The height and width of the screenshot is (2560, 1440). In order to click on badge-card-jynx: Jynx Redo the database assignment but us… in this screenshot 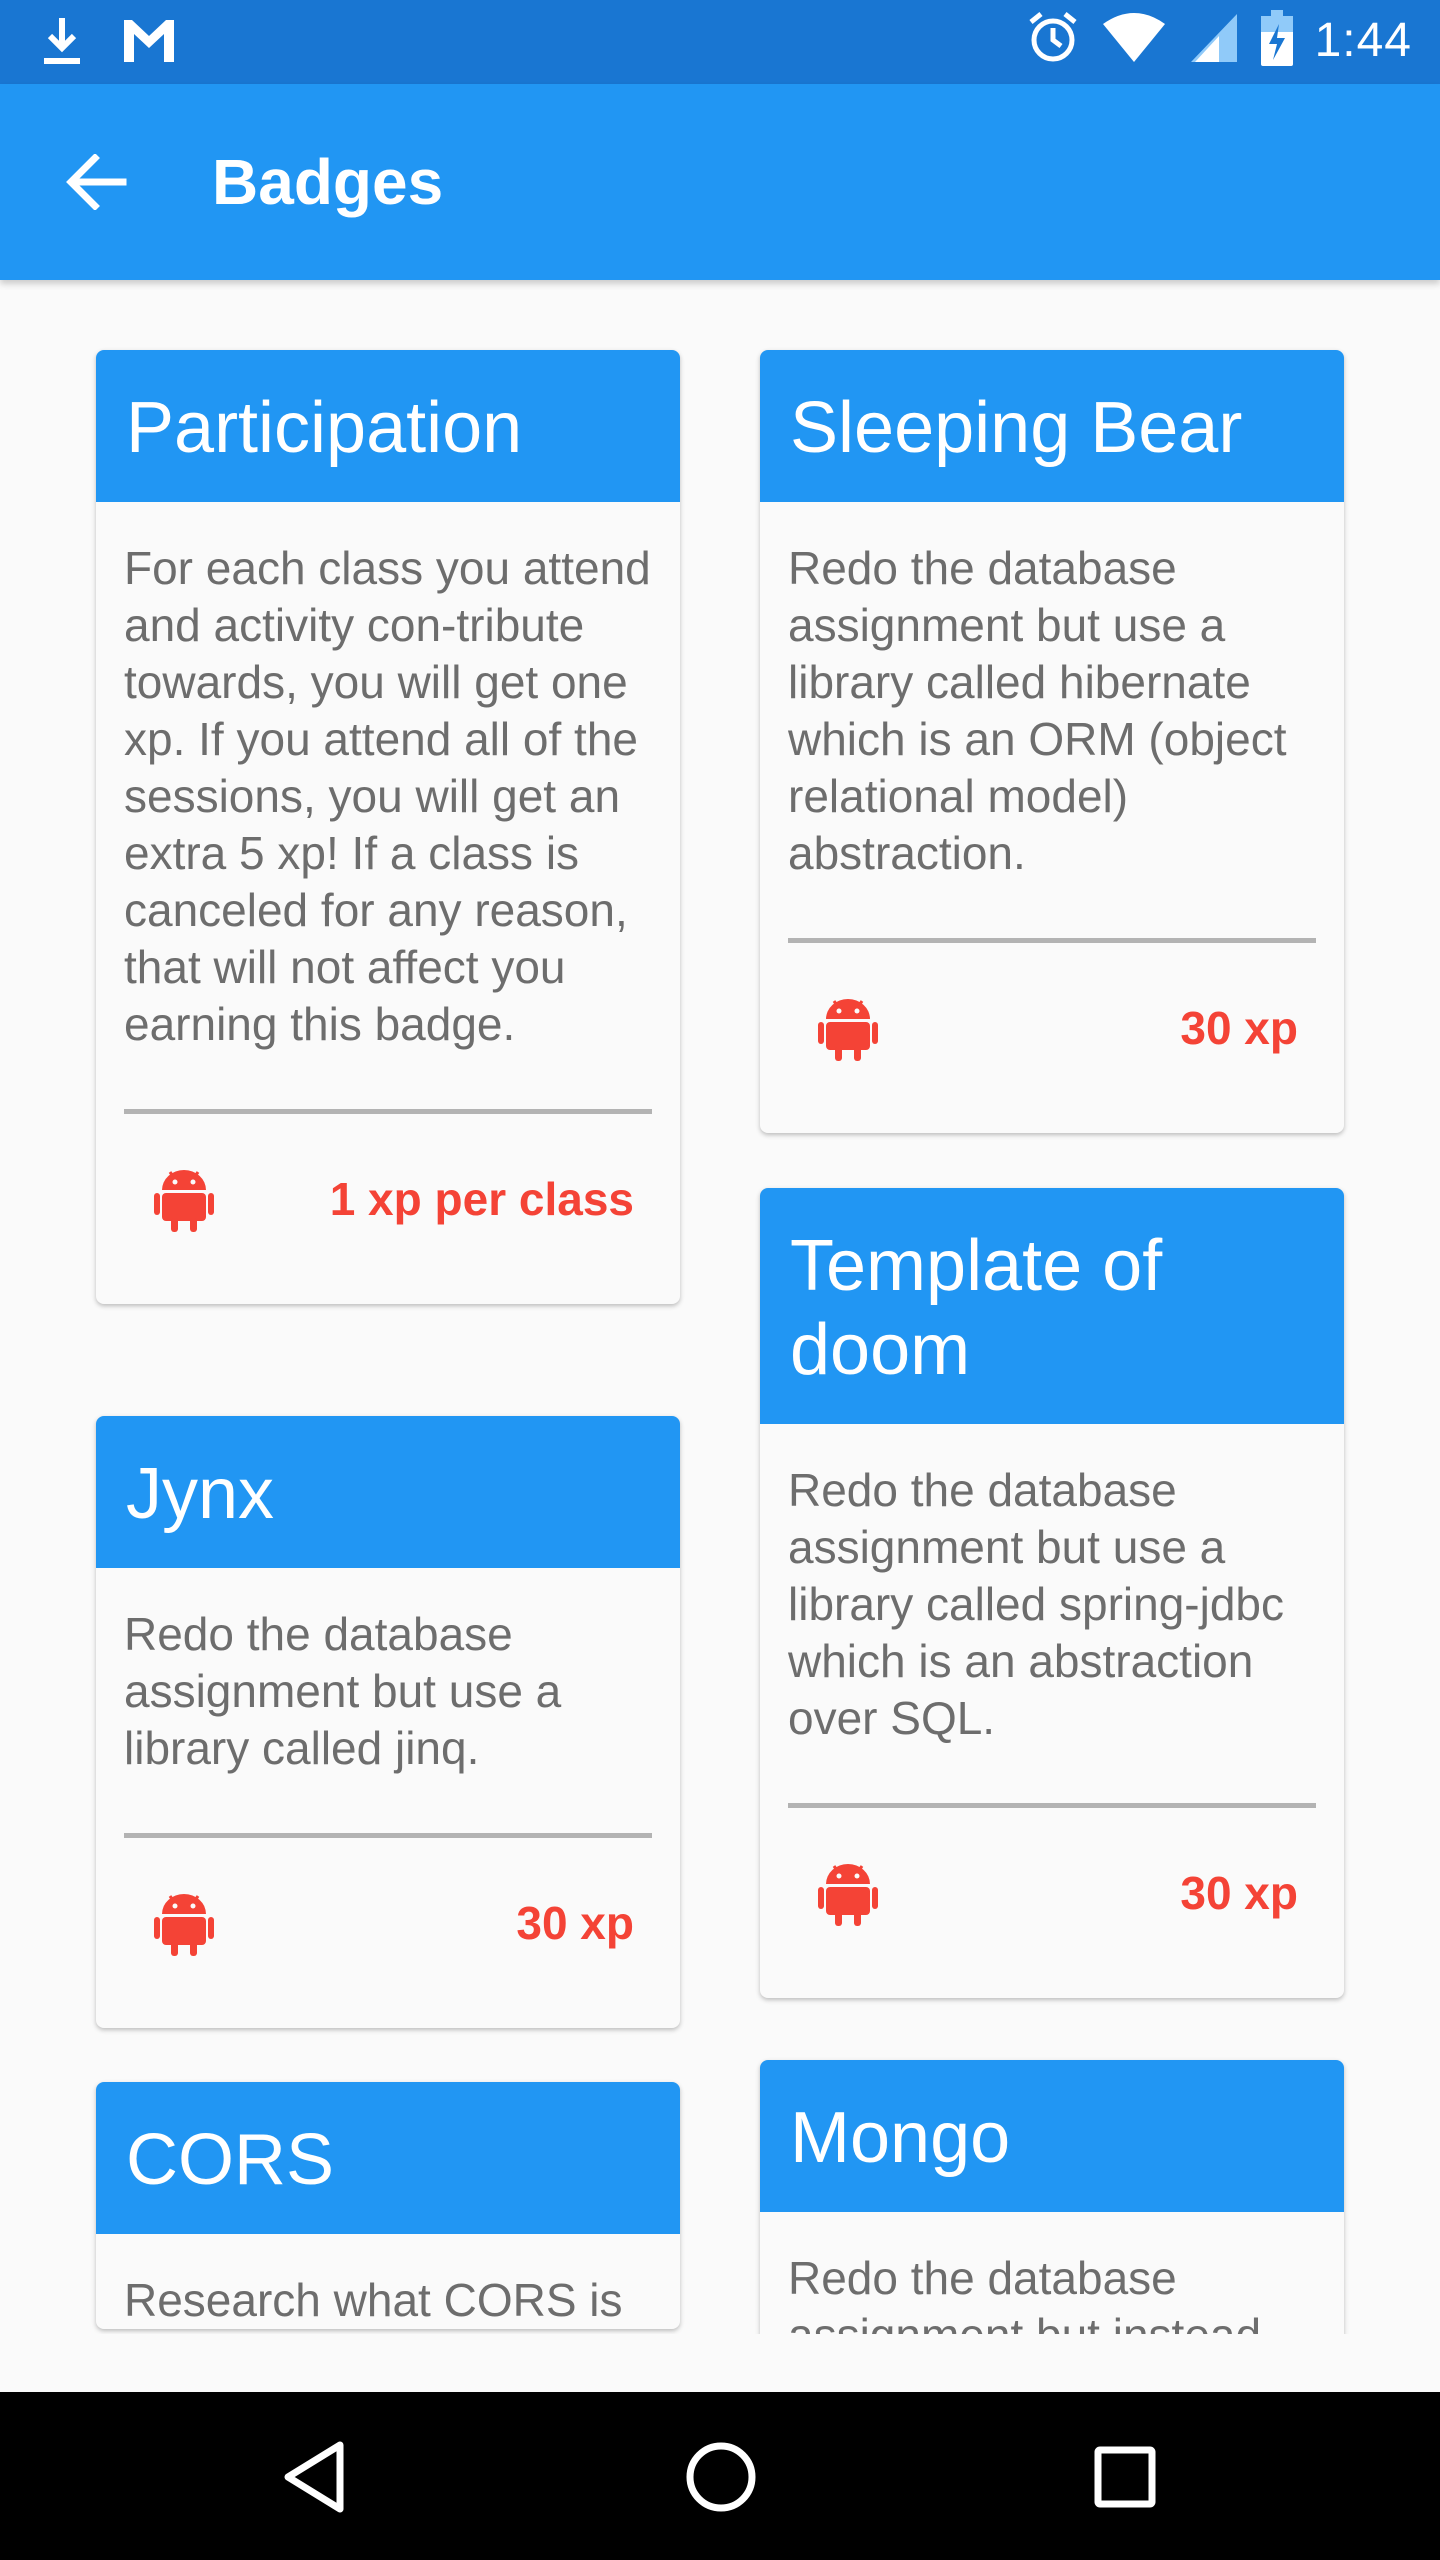, I will do `click(388, 1722)`.